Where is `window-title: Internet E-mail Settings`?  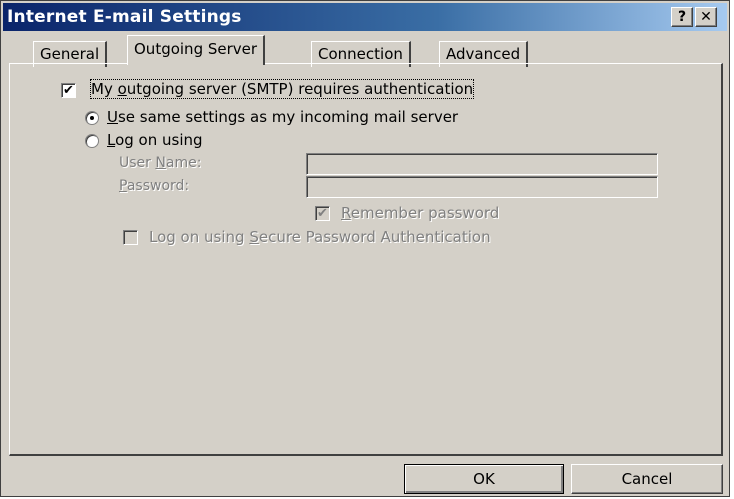 window-title: Internet E-mail Settings is located at coordinates (124, 17).